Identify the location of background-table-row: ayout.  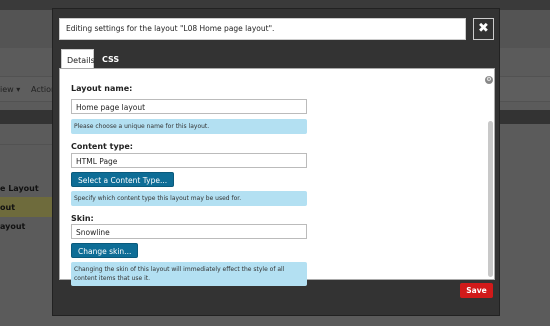
(13, 226).